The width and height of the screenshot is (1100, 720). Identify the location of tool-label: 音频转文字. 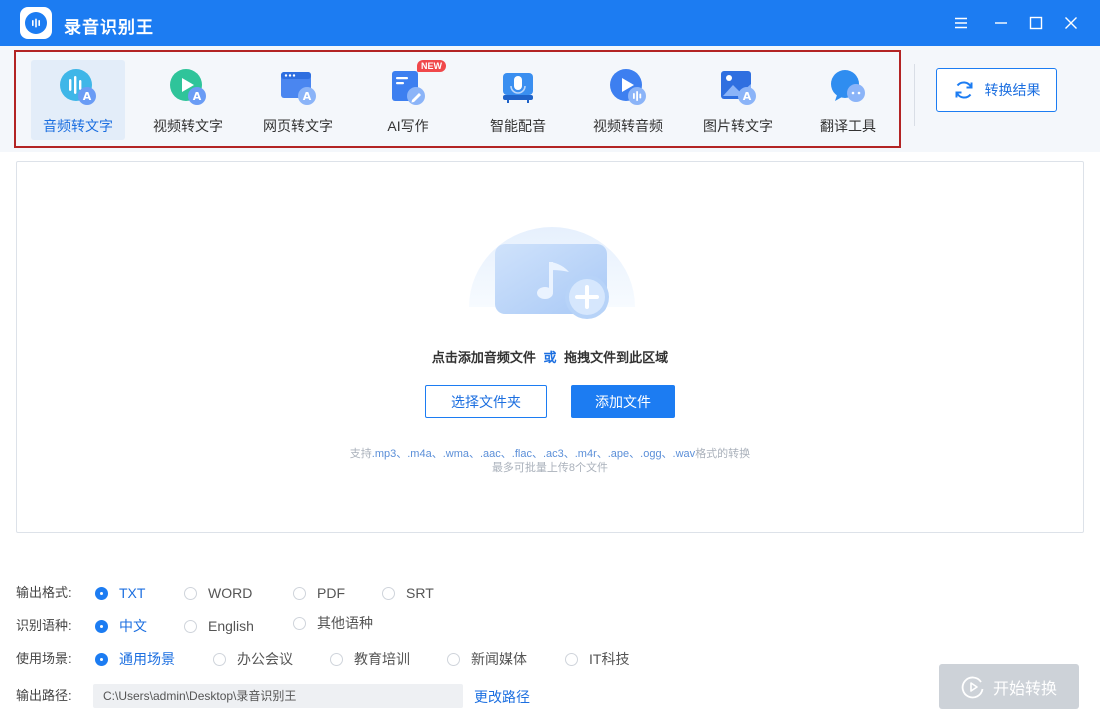
(78, 126).